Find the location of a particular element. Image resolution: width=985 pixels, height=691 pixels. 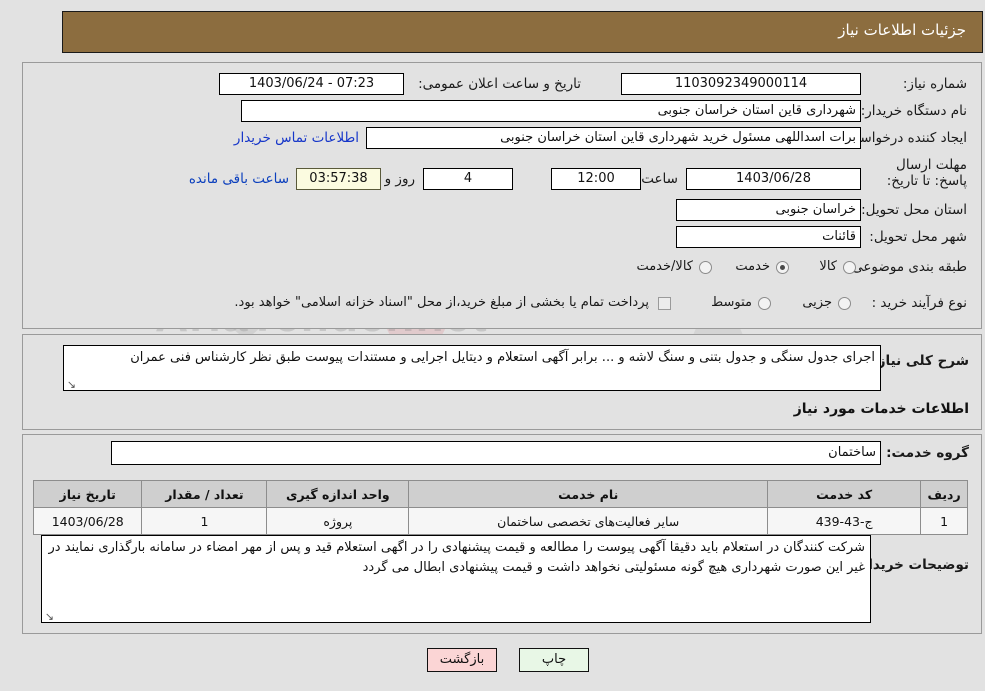

radio-process-jozei is located at coordinates (844, 303).